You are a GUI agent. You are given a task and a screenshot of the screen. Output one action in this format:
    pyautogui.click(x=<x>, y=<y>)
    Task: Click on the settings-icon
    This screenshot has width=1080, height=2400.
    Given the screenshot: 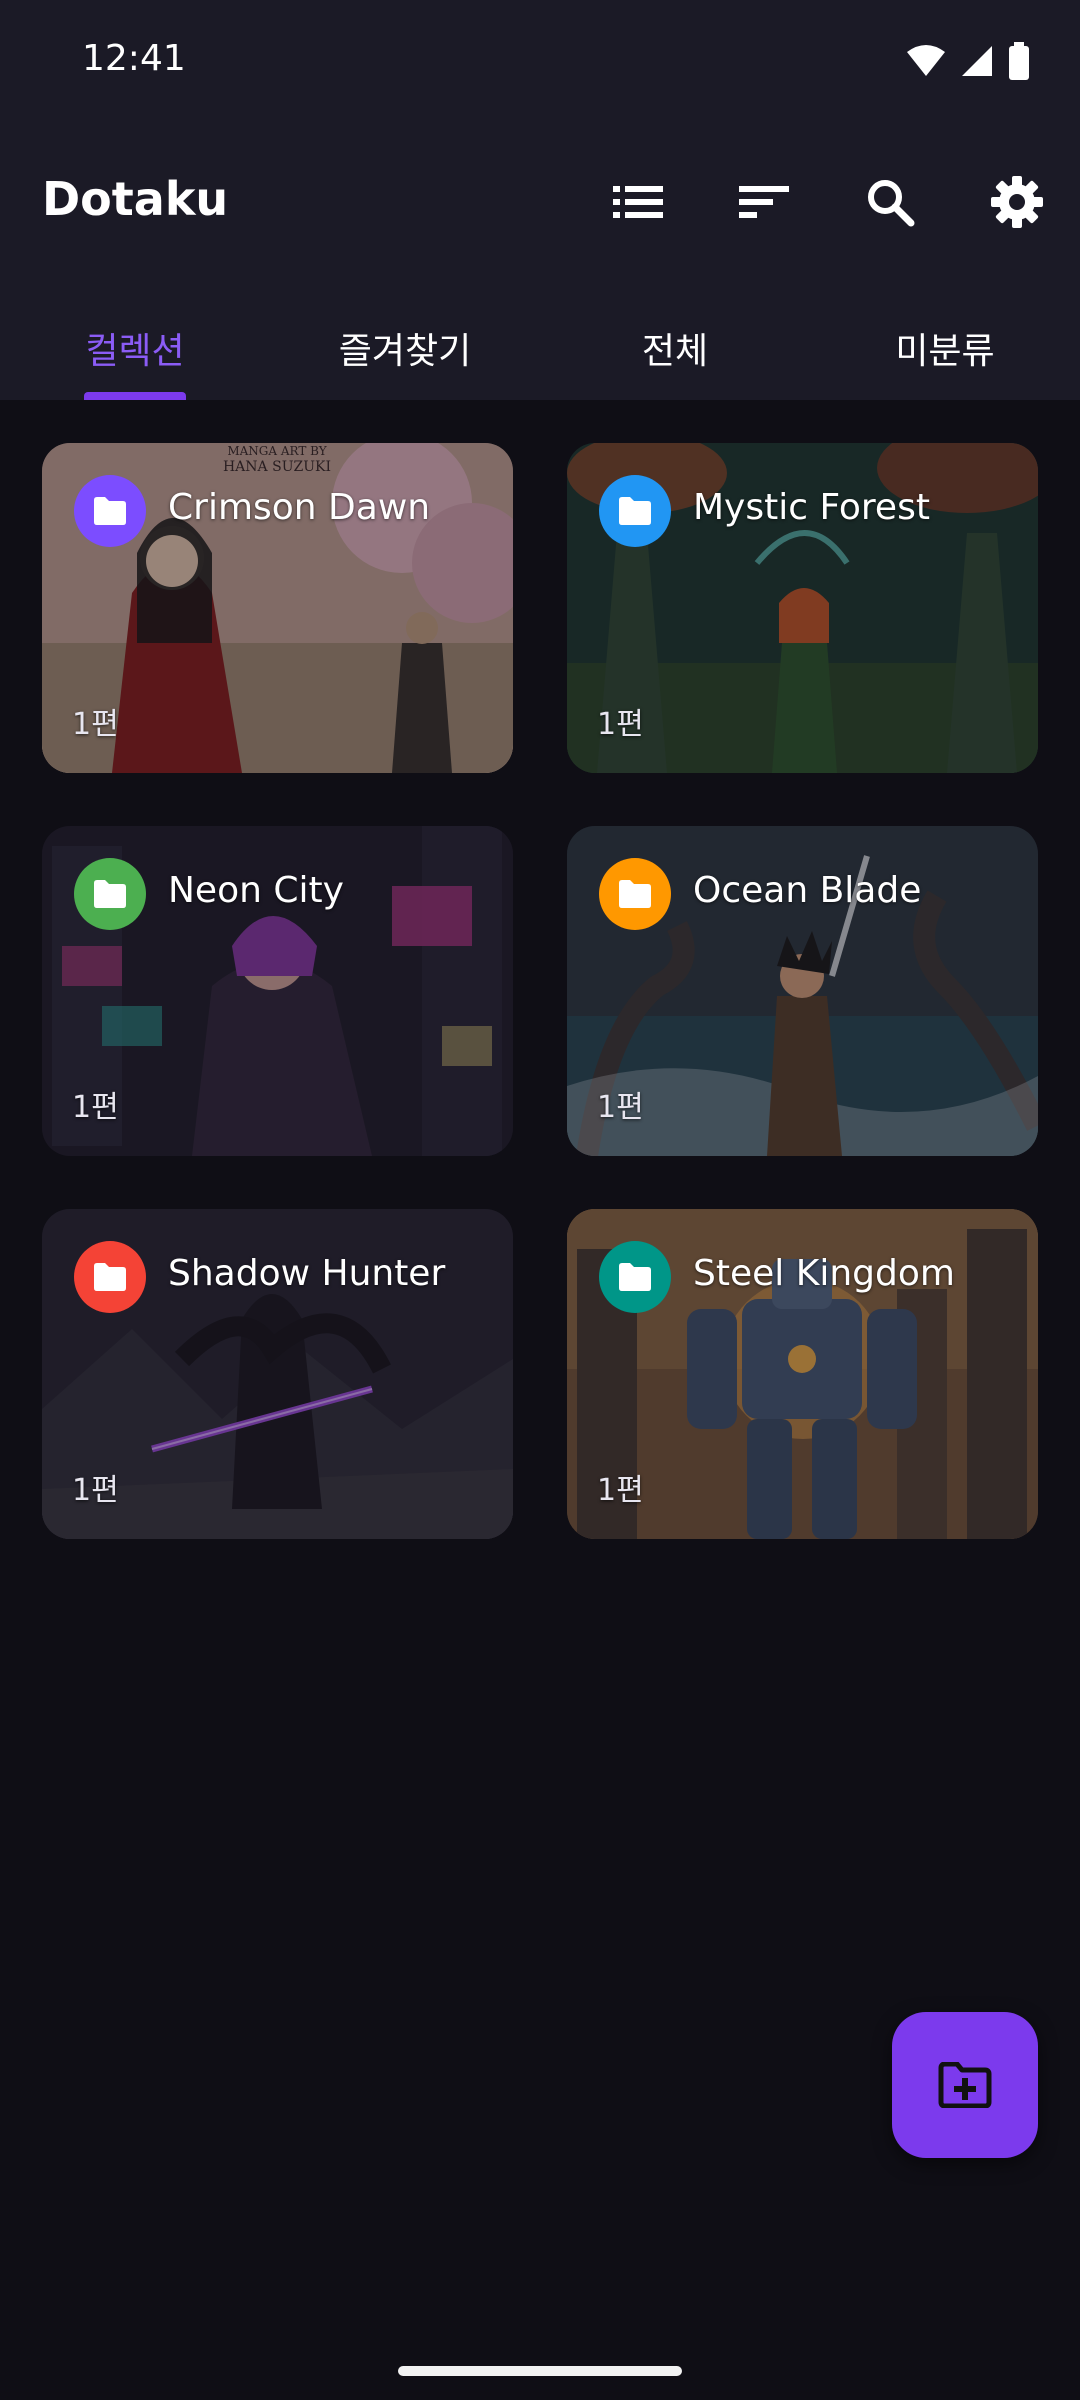 What is the action you would take?
    pyautogui.click(x=1017, y=202)
    